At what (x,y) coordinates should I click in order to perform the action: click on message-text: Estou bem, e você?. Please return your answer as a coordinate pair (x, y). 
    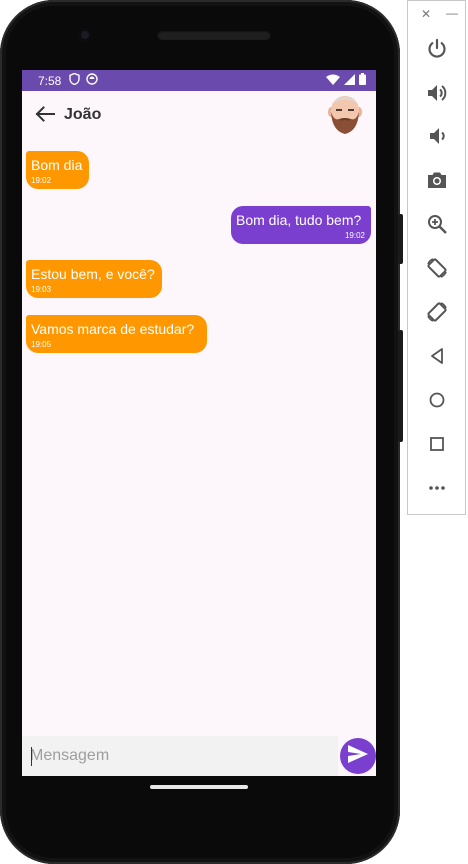
    Looking at the image, I should click on (93, 274).